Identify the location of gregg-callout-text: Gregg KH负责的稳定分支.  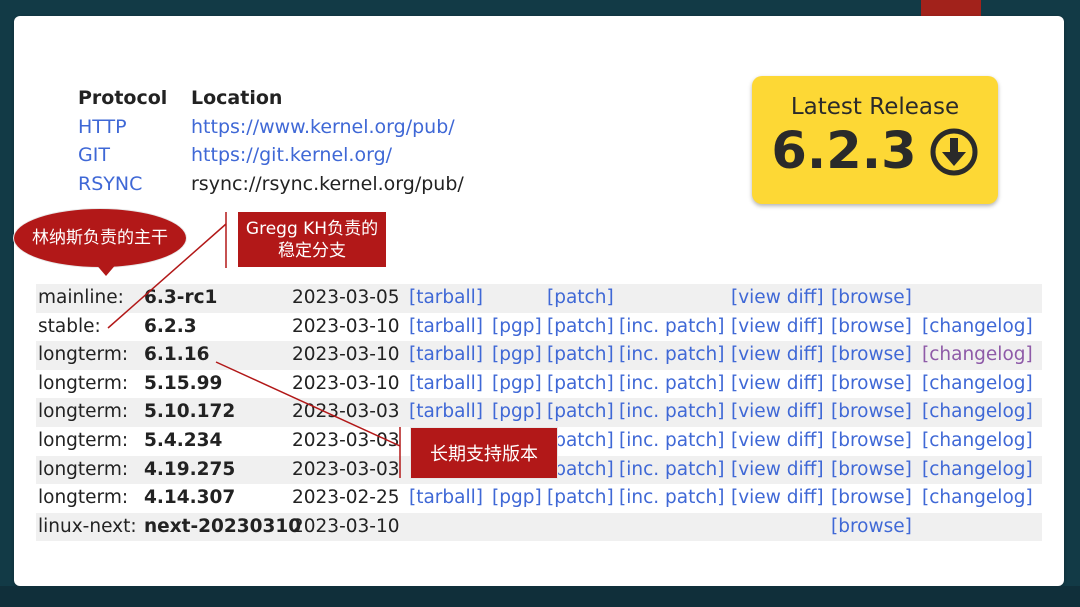
(312, 239).